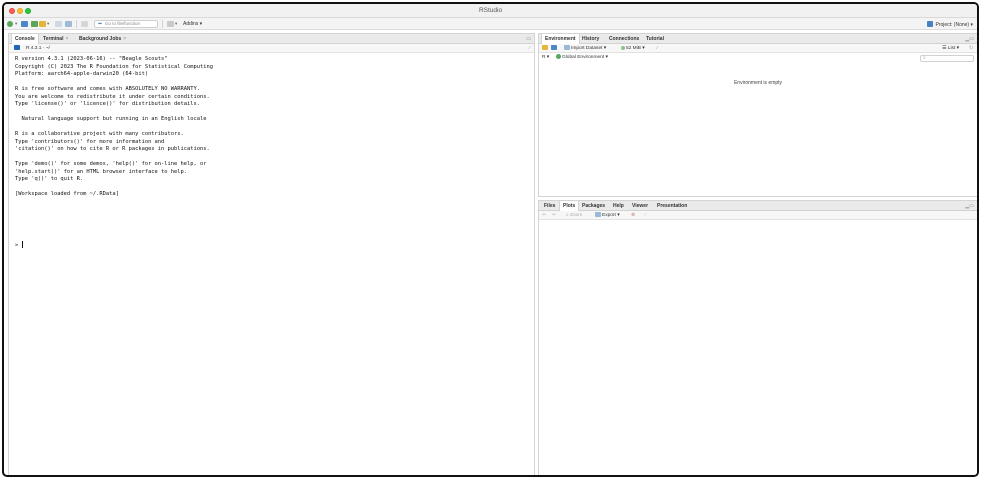  What do you see at coordinates (19, 245) in the screenshot?
I see `console-prompt: >` at bounding box center [19, 245].